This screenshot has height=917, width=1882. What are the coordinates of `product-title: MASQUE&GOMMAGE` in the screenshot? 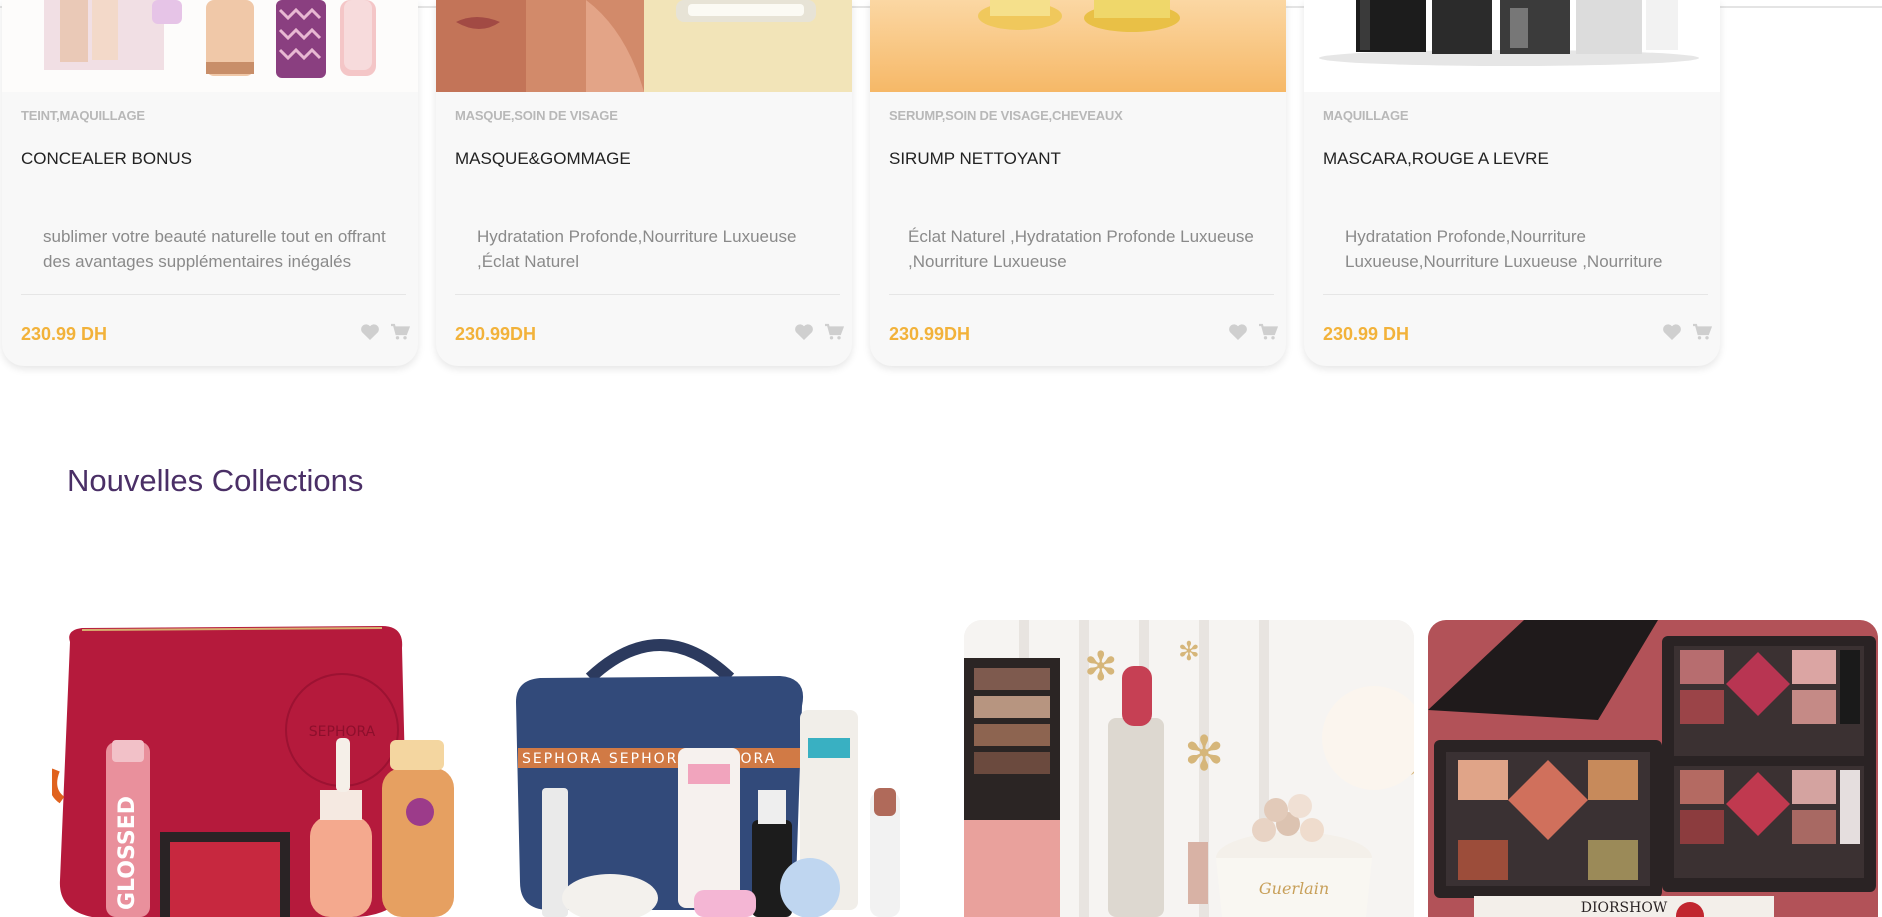 It's located at (543, 159).